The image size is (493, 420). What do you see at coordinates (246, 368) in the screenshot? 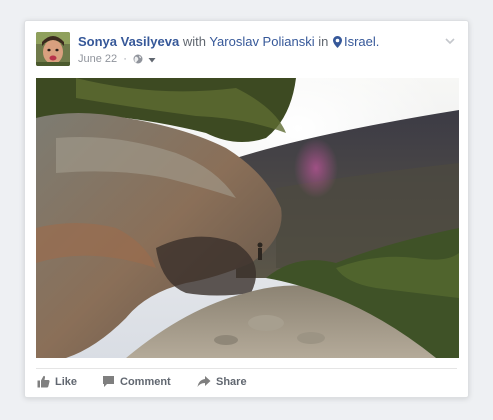
I see `action-divider` at bounding box center [246, 368].